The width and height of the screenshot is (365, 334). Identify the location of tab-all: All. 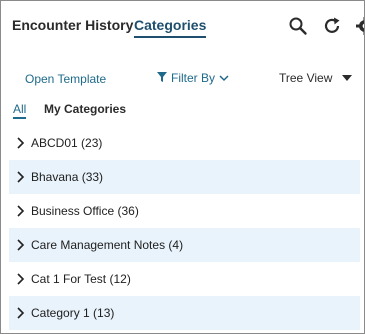
(20, 110).